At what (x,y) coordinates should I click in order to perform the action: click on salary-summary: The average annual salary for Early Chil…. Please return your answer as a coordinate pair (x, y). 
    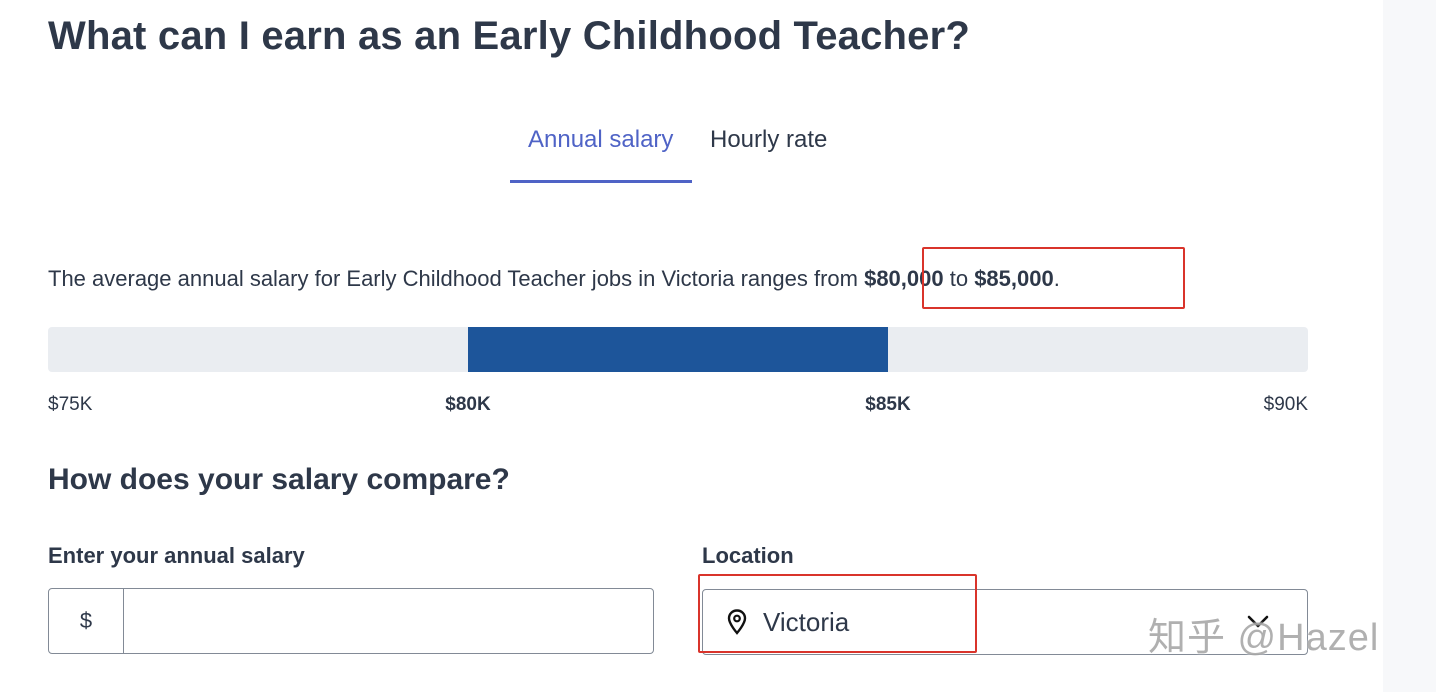
    Looking at the image, I should click on (554, 279).